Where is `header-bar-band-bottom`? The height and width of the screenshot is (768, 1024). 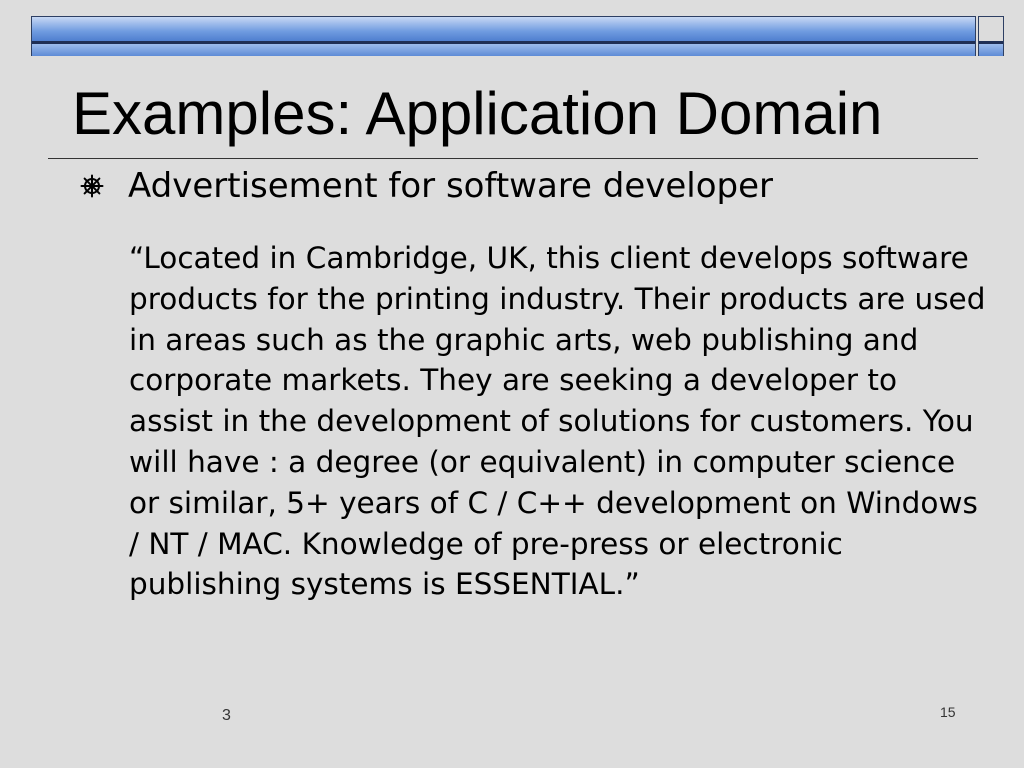
header-bar-band-bottom is located at coordinates (503, 50).